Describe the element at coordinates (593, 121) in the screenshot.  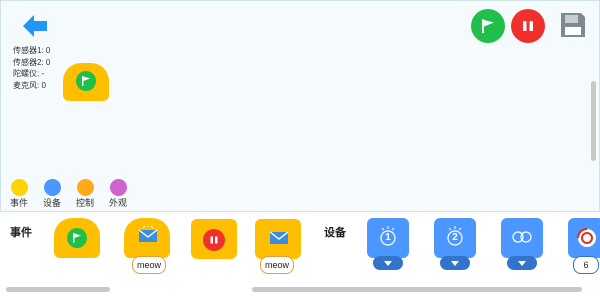
I see `stage-vertical-scrollbar` at that location.